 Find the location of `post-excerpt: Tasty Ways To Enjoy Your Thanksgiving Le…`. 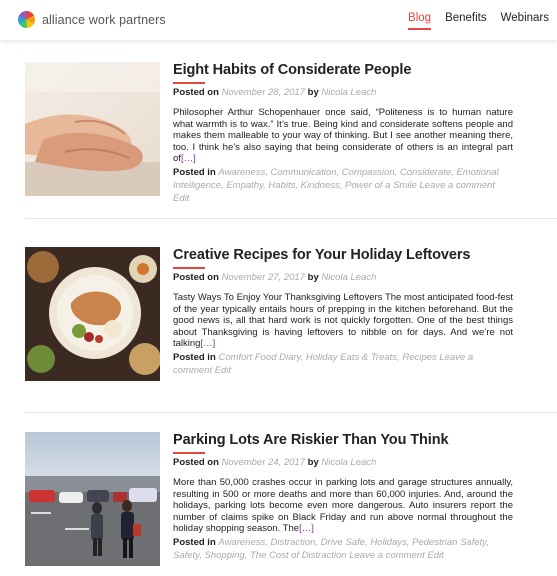

post-excerpt: Tasty Ways To Enjoy Your Thanksgiving Le… is located at coordinates (343, 321).